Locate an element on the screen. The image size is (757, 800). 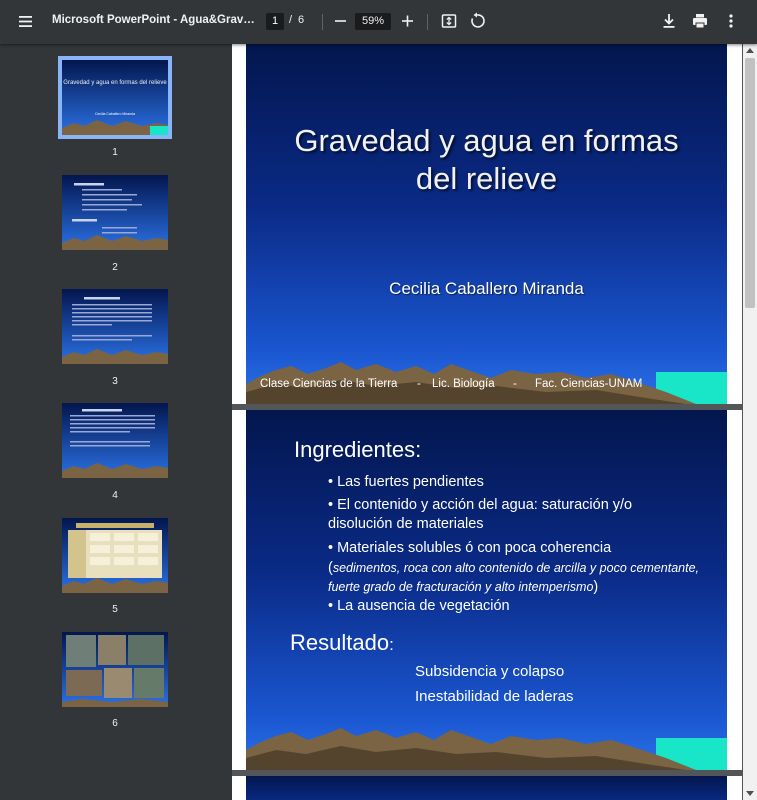
slide-bullet: • Las fuertes pendientes is located at coordinates (406, 482).